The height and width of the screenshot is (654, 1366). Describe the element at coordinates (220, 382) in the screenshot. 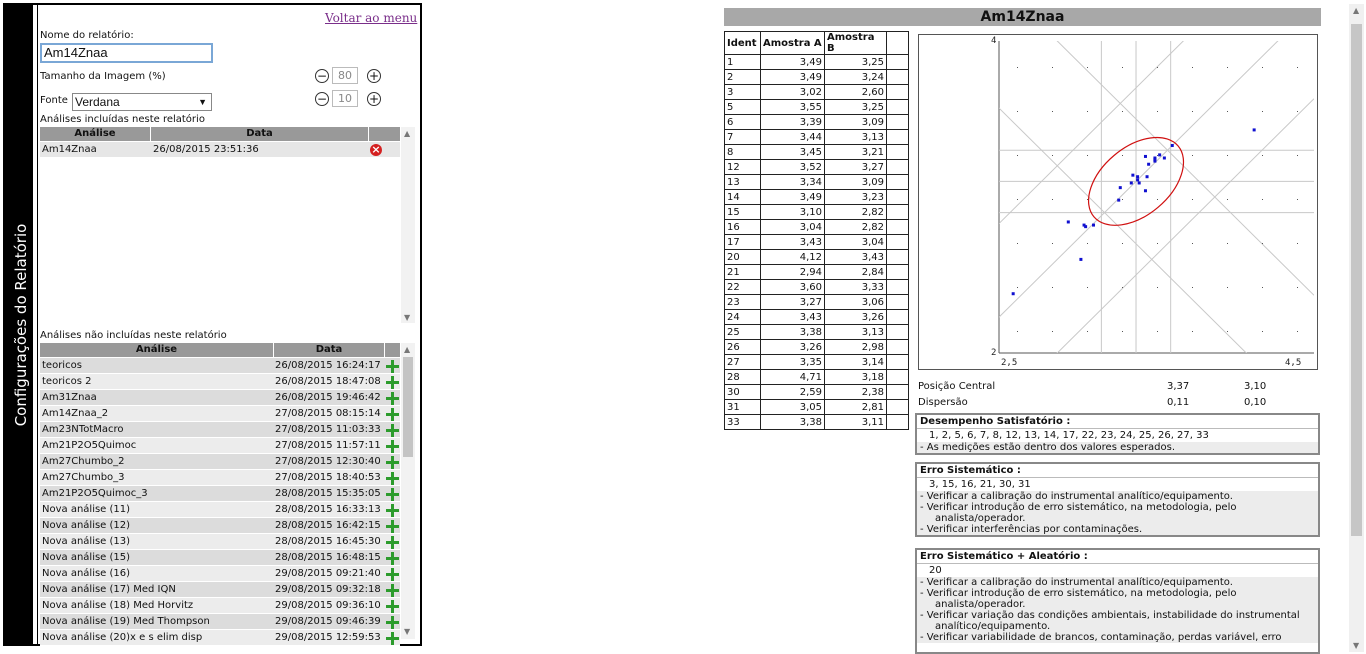

I see `excluded-row: teoricos 2 26/08/2015 18:47:08` at that location.